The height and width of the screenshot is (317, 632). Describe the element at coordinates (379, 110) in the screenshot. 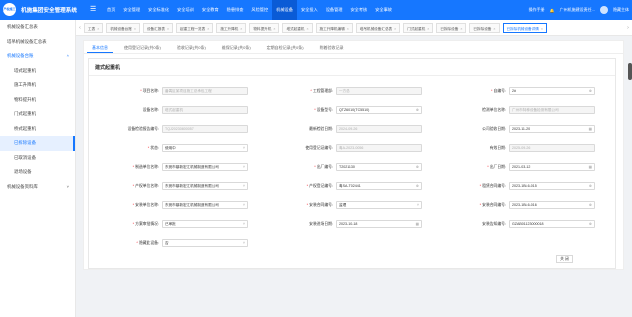

I see `field-input: QTZ6010(TC5510) ⊗` at that location.